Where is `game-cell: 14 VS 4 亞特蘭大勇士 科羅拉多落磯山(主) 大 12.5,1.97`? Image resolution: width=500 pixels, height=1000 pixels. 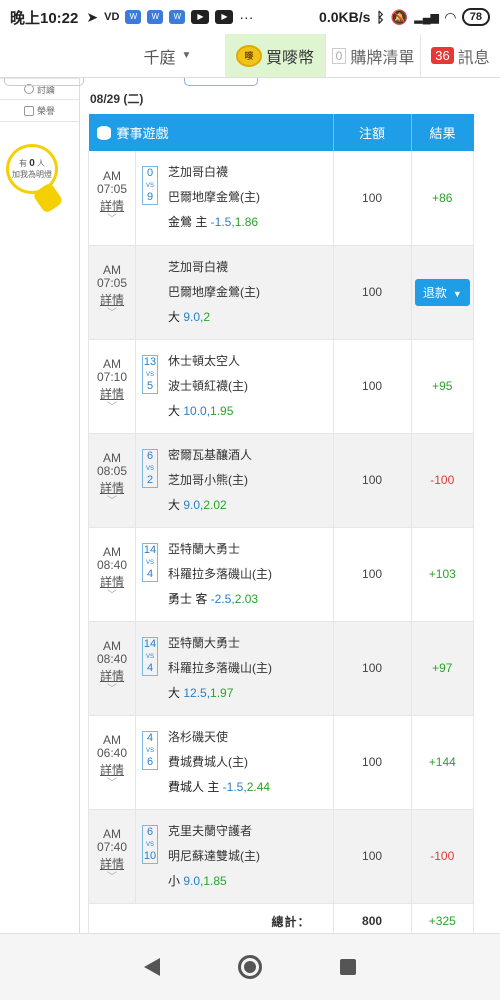 game-cell: 14 VS 4 亞特蘭大勇士 科羅拉多落磯山(主) 大 12.5,1.97 is located at coordinates (234, 668).